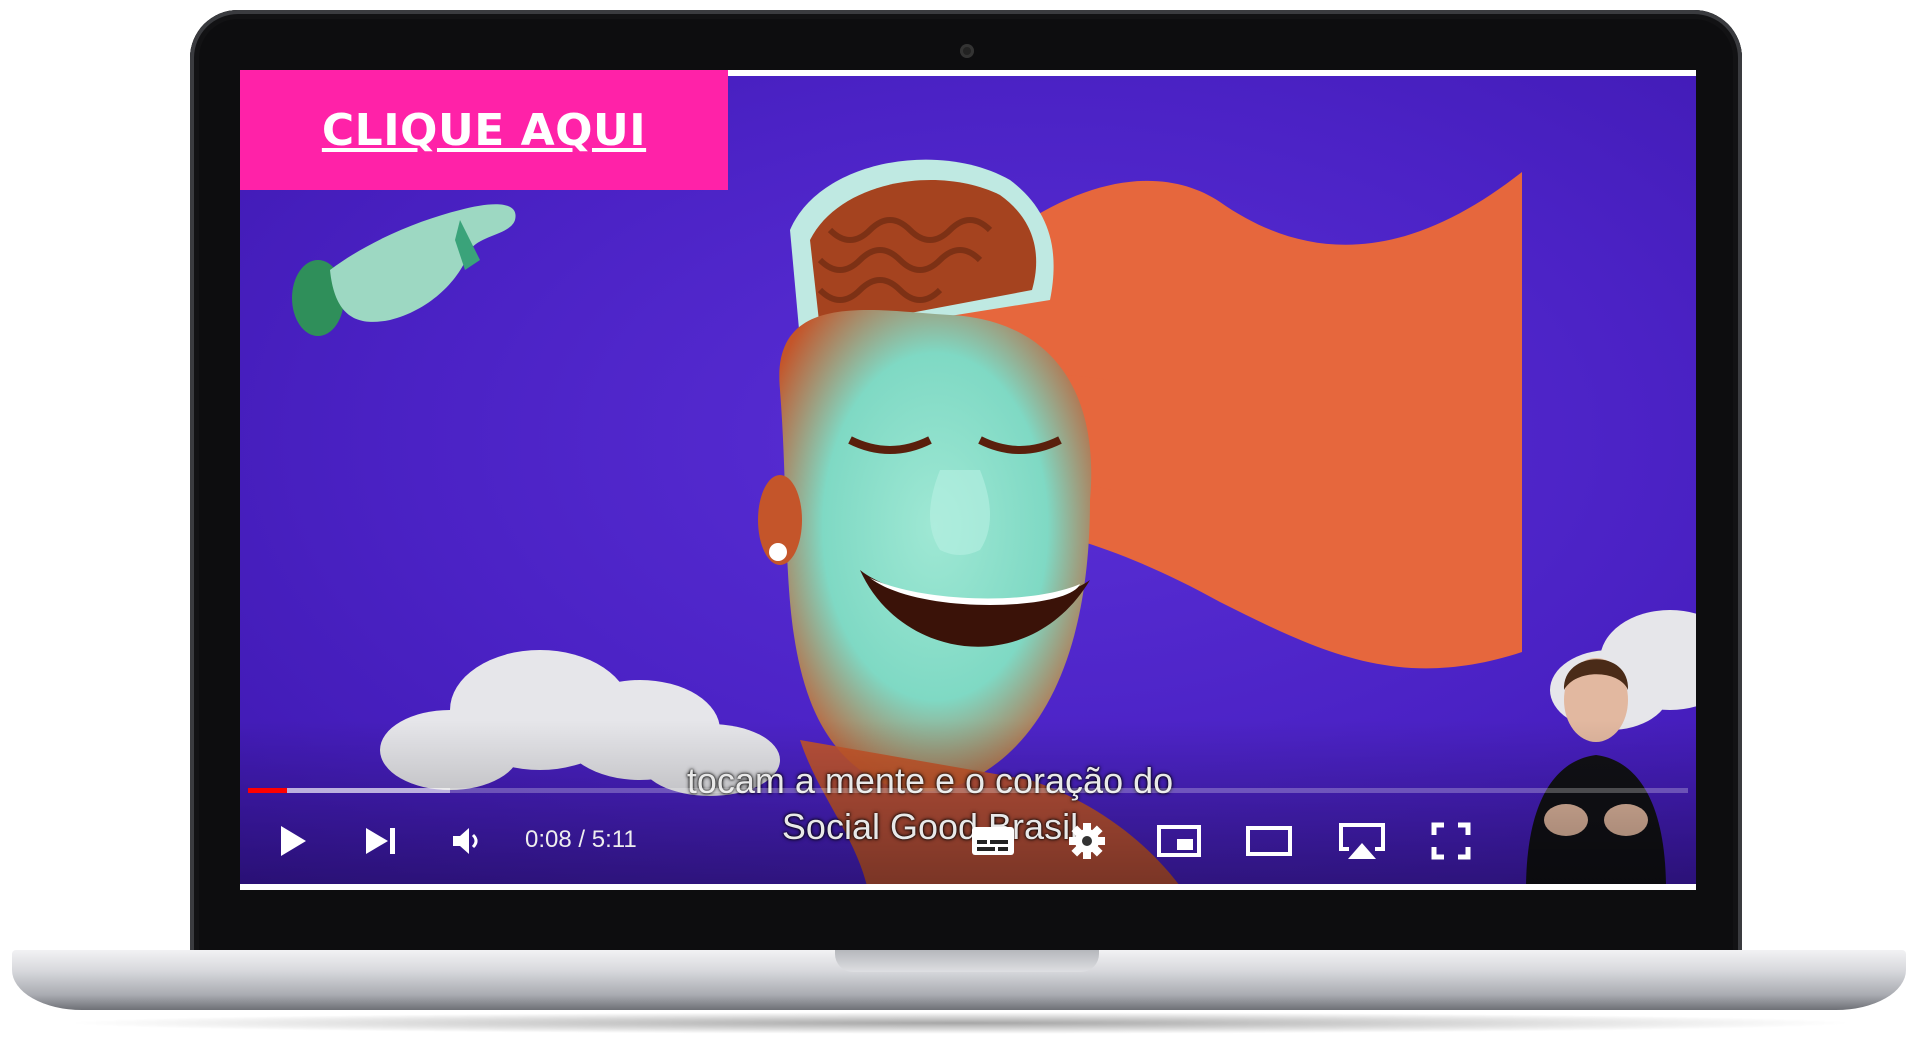  Describe the element at coordinates (968, 805) in the screenshot. I see `controls-gradient` at that location.